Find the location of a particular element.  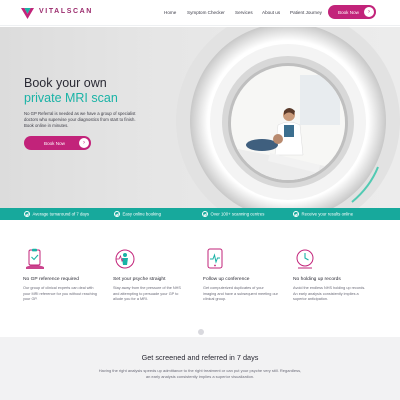

clipboard-checkmark-icon is located at coordinates (35, 258).